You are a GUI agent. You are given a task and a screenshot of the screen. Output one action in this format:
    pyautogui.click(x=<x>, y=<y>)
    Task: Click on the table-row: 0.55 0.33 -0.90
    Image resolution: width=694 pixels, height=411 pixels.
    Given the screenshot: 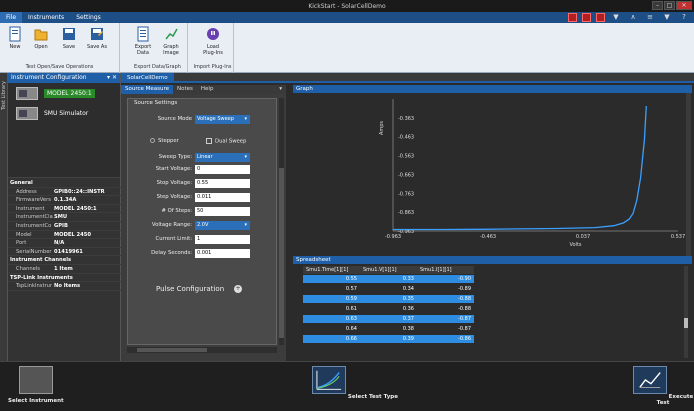 What is the action you would take?
    pyautogui.click(x=388, y=279)
    